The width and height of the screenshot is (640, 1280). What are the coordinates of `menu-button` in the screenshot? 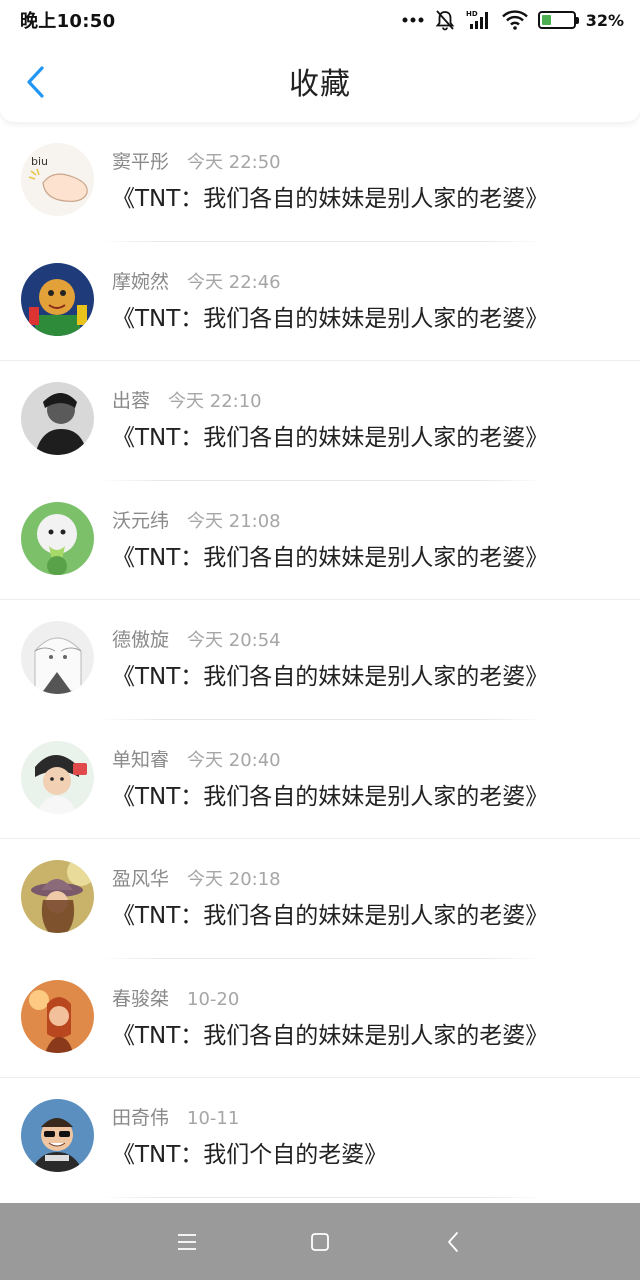 It's located at (187, 1242).